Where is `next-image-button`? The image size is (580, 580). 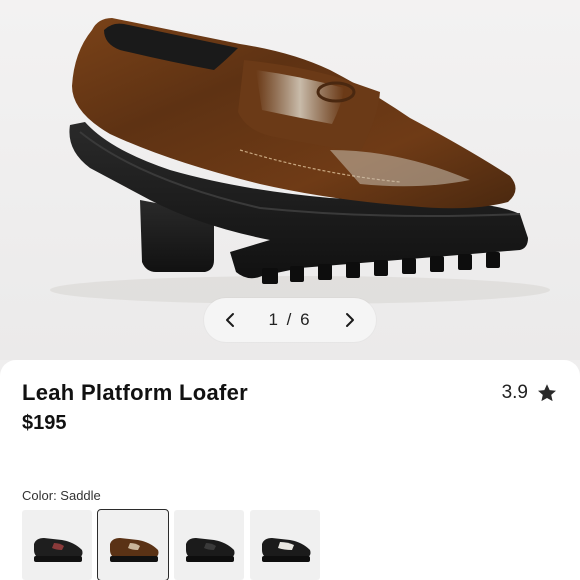 next-image-button is located at coordinates (350, 320).